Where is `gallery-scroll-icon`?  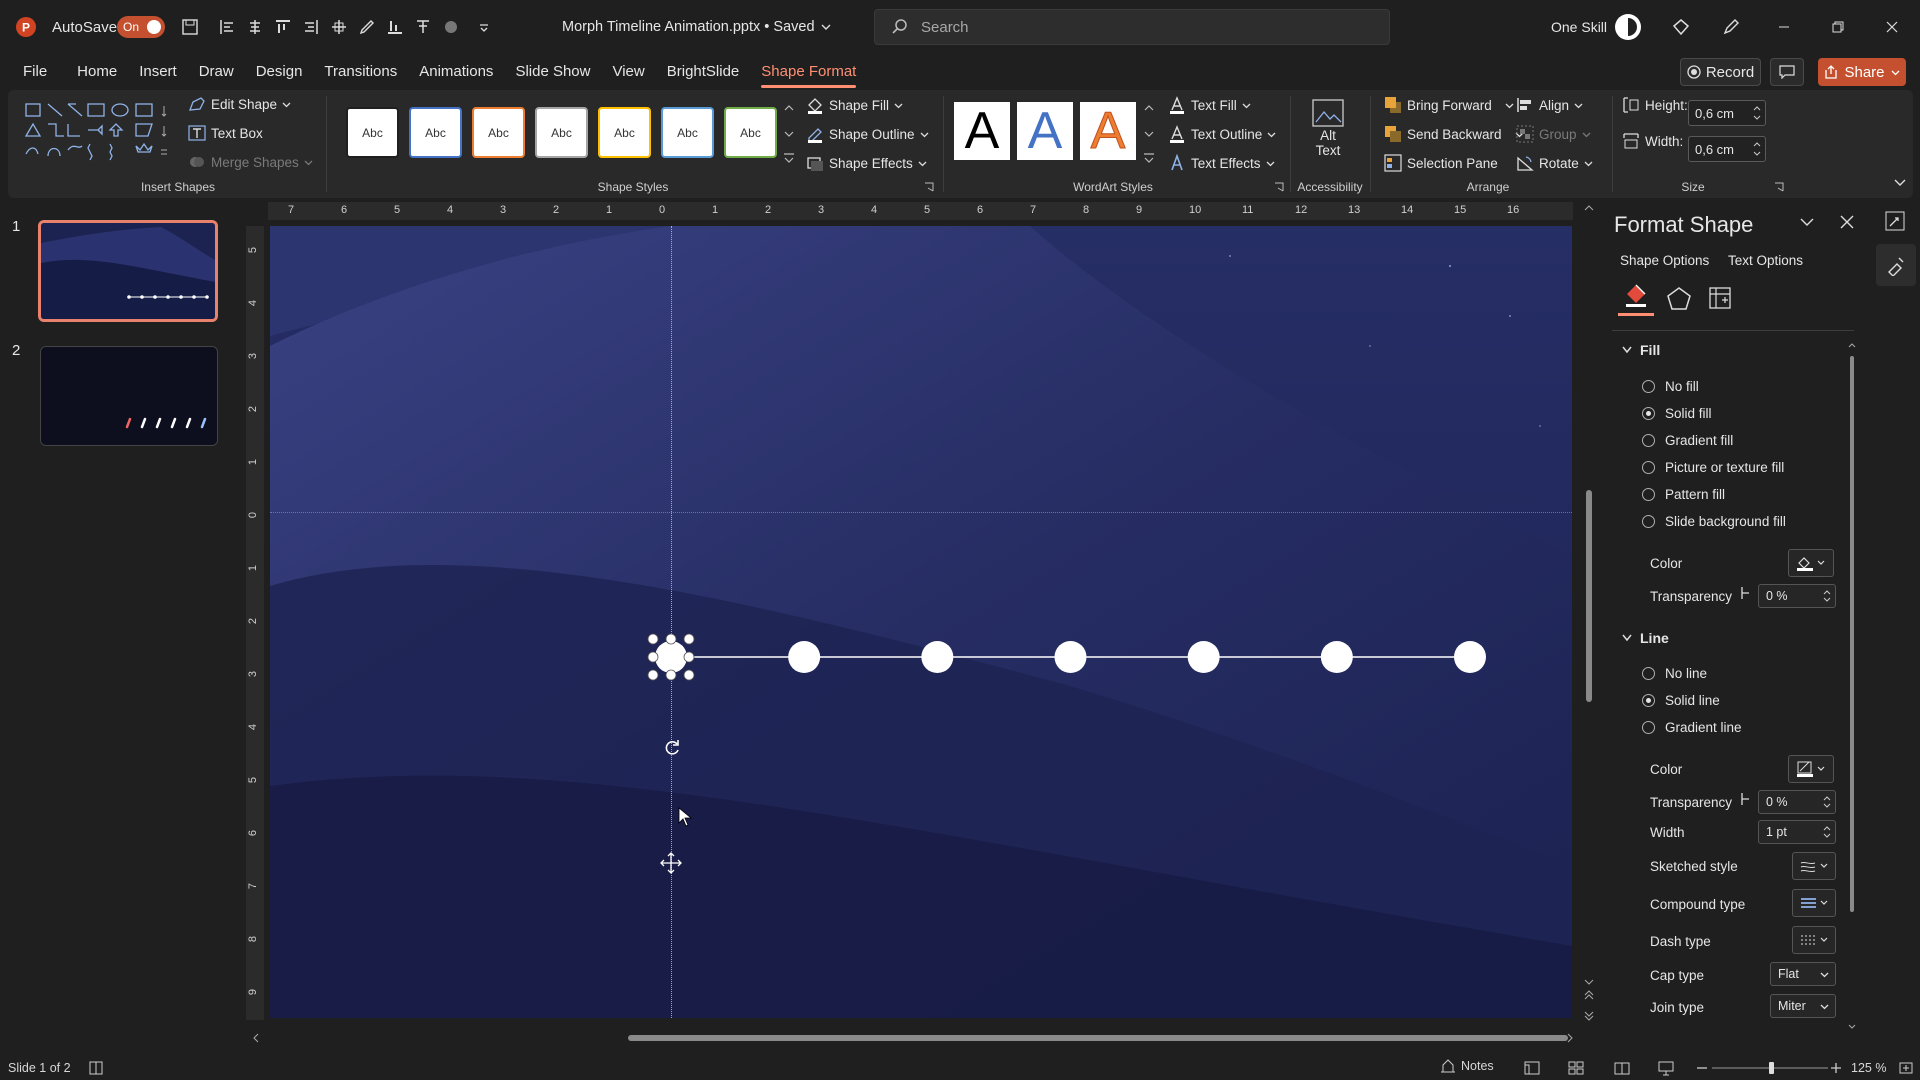
gallery-scroll-icon is located at coordinates (789, 134).